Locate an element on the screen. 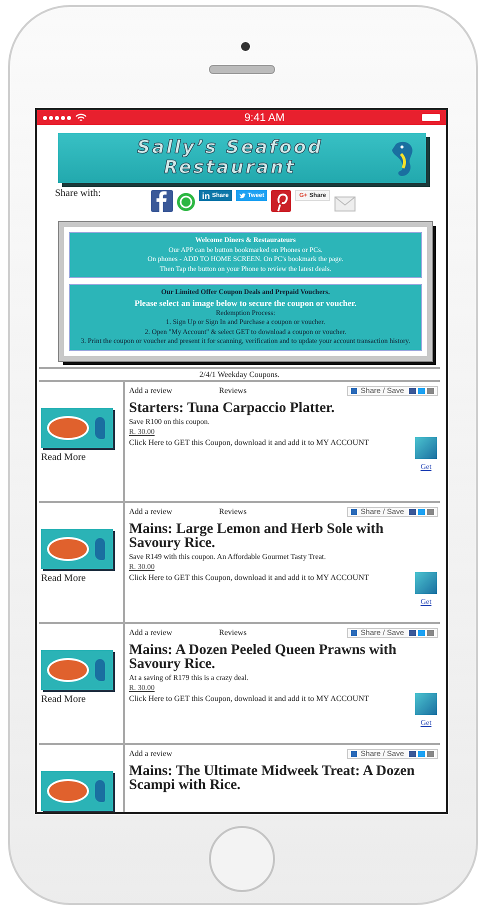 This screenshot has height=911, width=484. facebook-button is located at coordinates (162, 201).